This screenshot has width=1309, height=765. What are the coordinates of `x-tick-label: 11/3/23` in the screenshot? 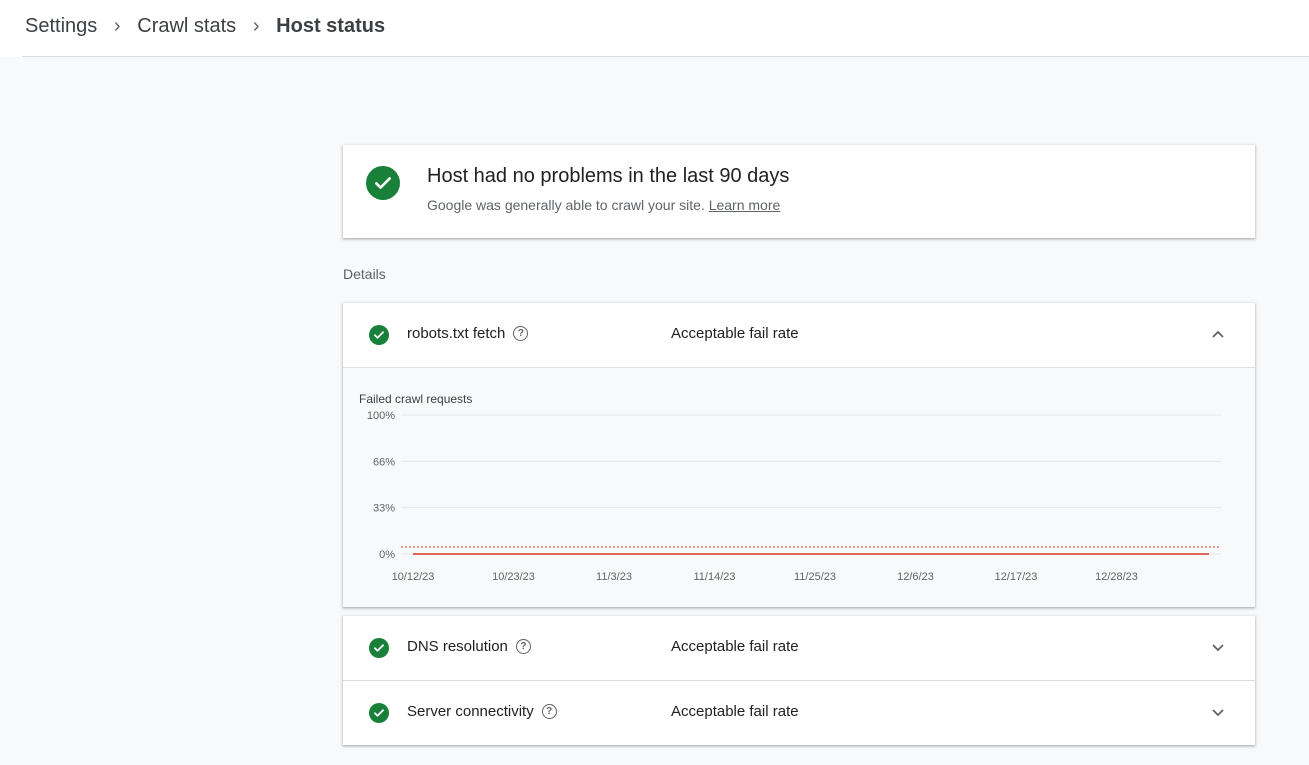 It's located at (614, 577).